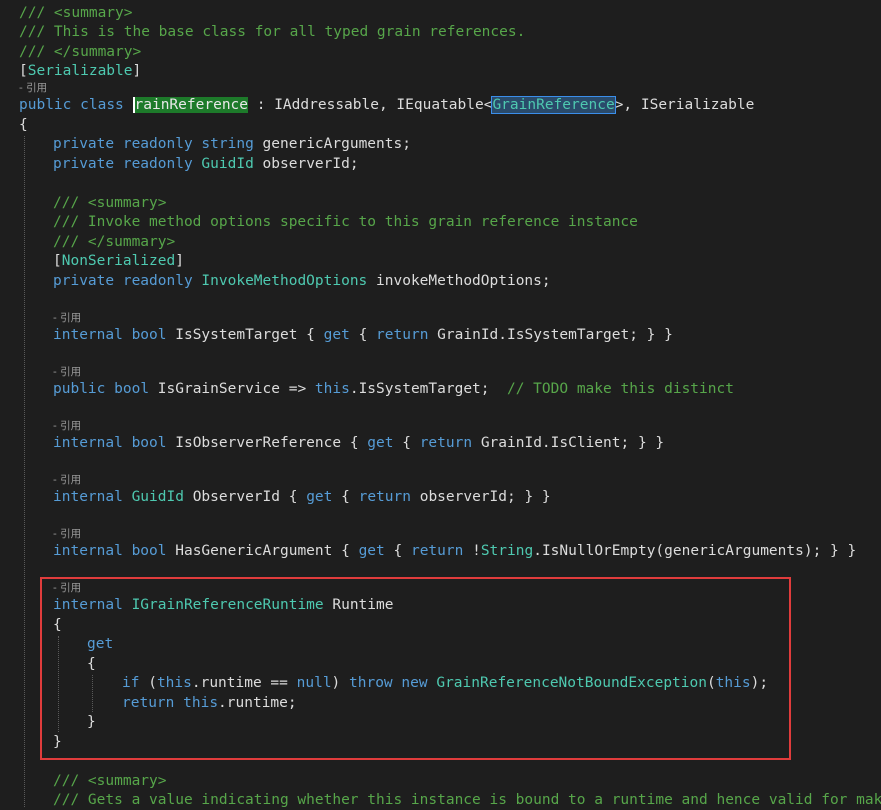 This screenshot has width=881, height=810. I want to click on code-token: !, so click(472, 551).